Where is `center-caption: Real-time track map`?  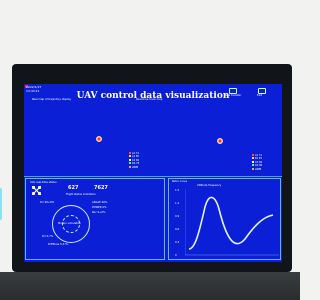 center-caption: Real-time track map is located at coordinates (149, 99).